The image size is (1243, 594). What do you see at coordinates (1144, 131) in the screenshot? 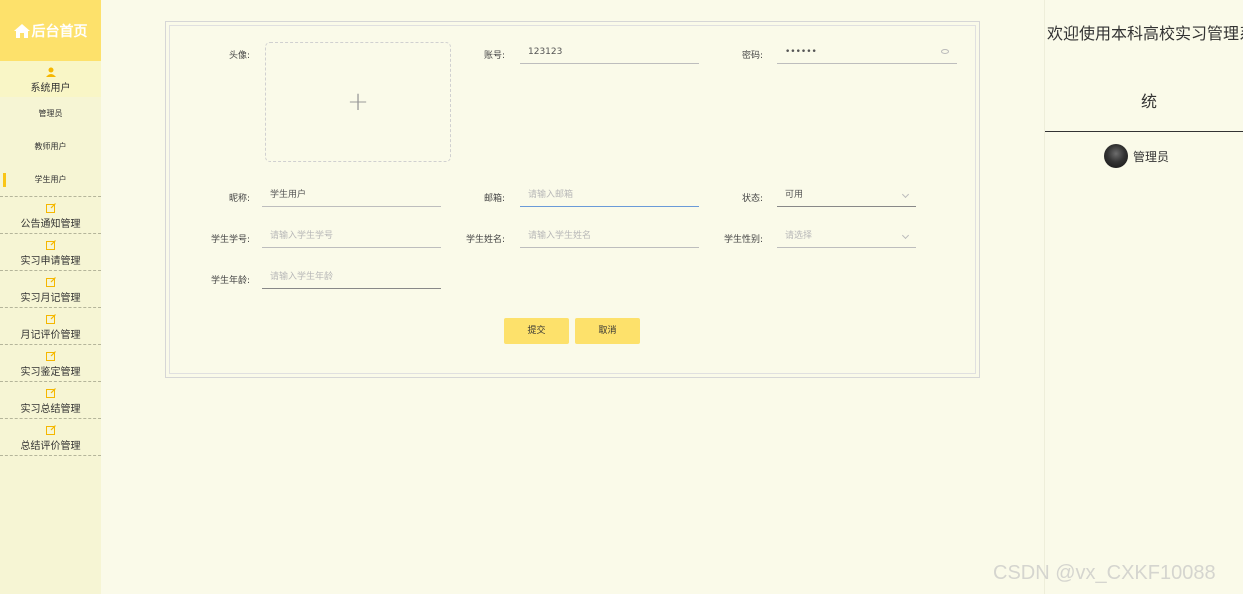
I see `divider` at bounding box center [1144, 131].